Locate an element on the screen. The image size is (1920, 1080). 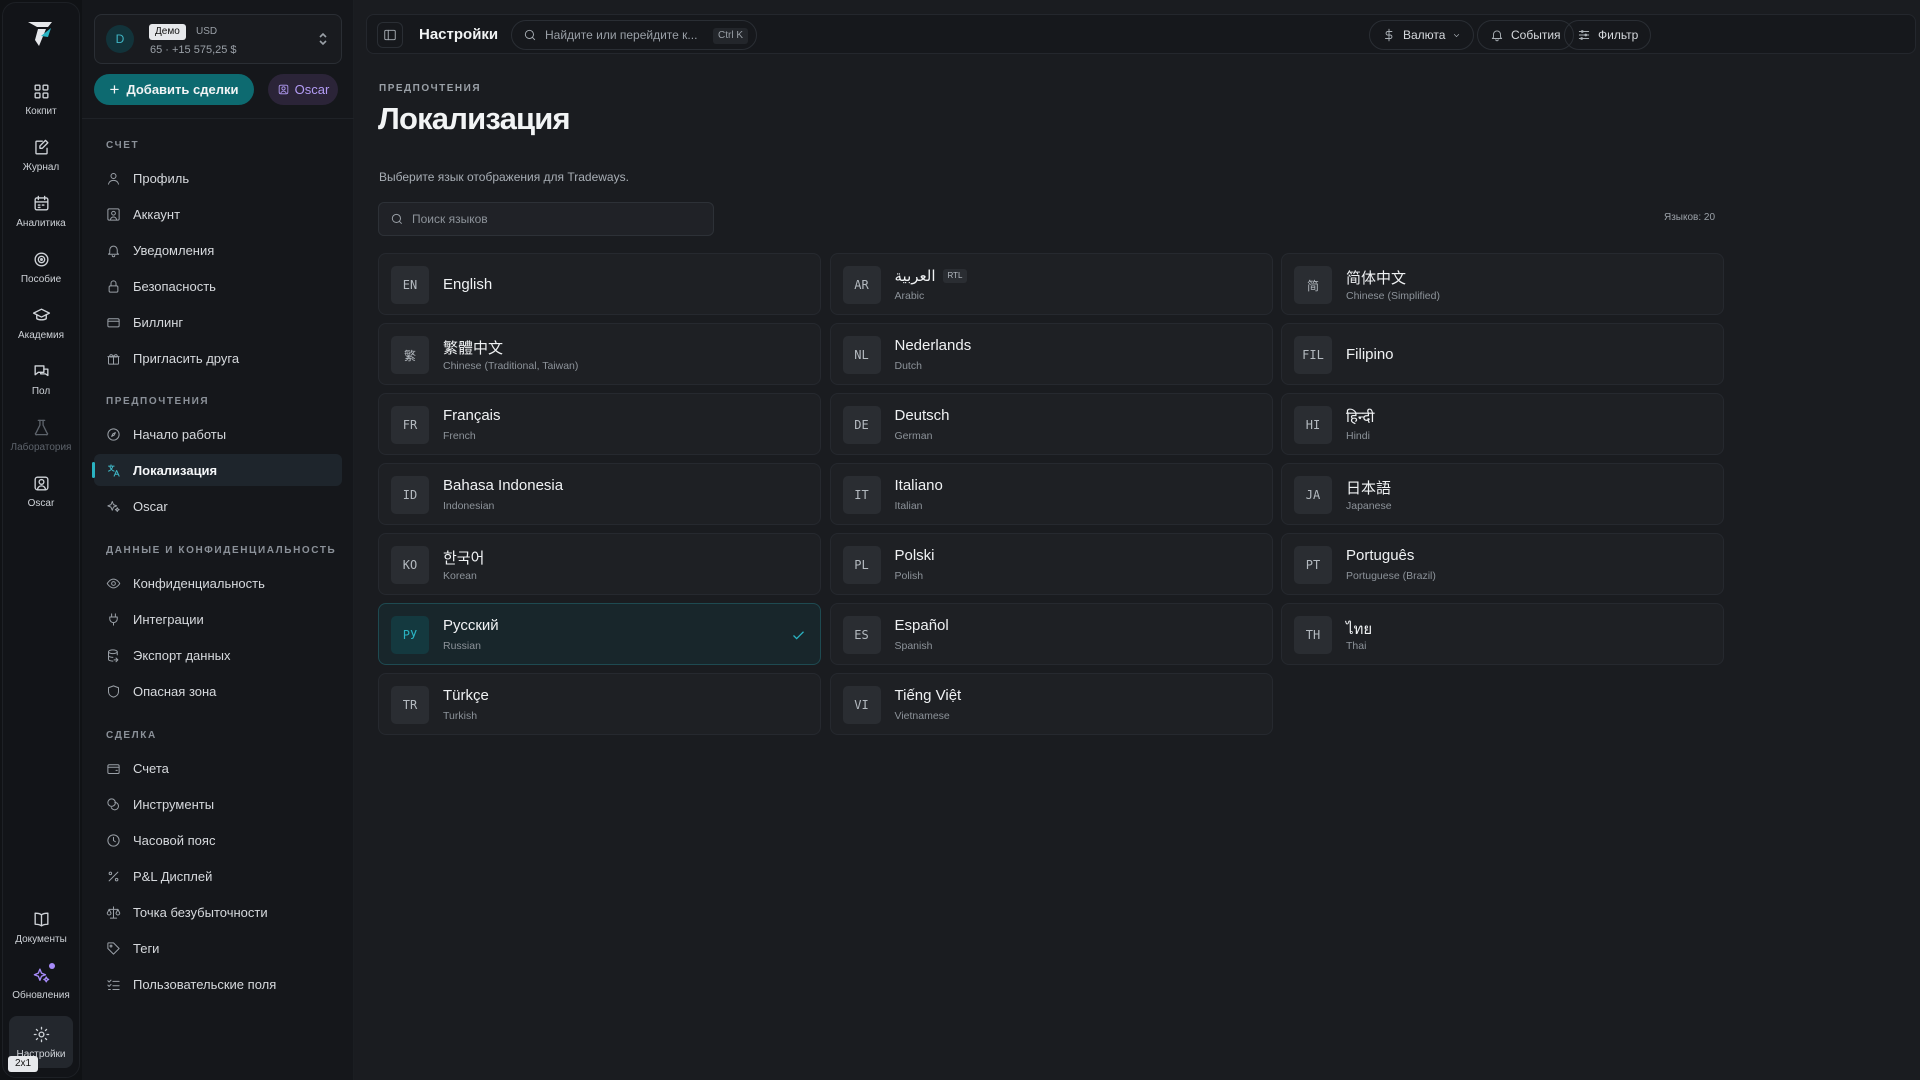
language-native-name: Türkçe is located at coordinates (466, 695).